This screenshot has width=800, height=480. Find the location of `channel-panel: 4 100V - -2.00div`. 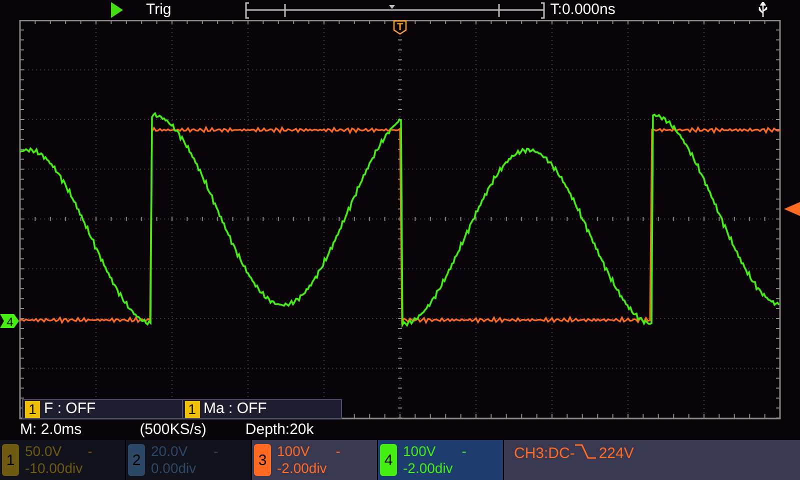

channel-panel: 4 100V - -2.00div is located at coordinates (441, 460).